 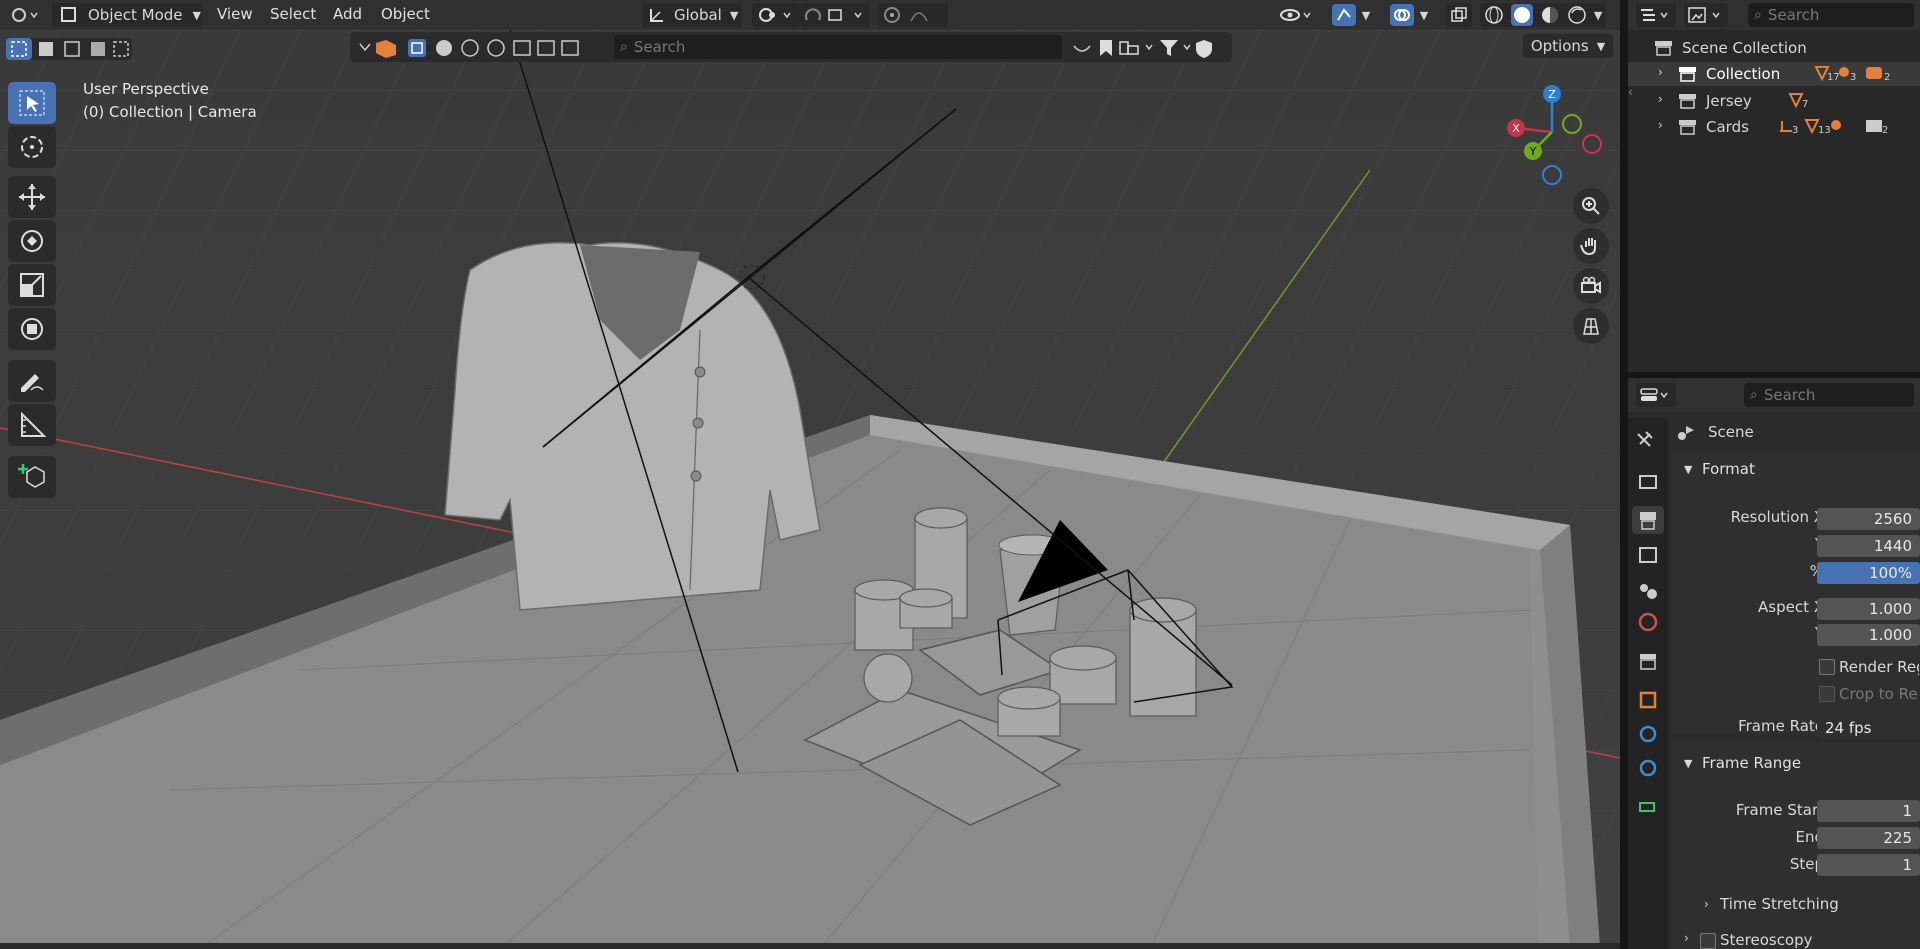 I want to click on shading-mode-group: ▼, so click(x=1543, y=15).